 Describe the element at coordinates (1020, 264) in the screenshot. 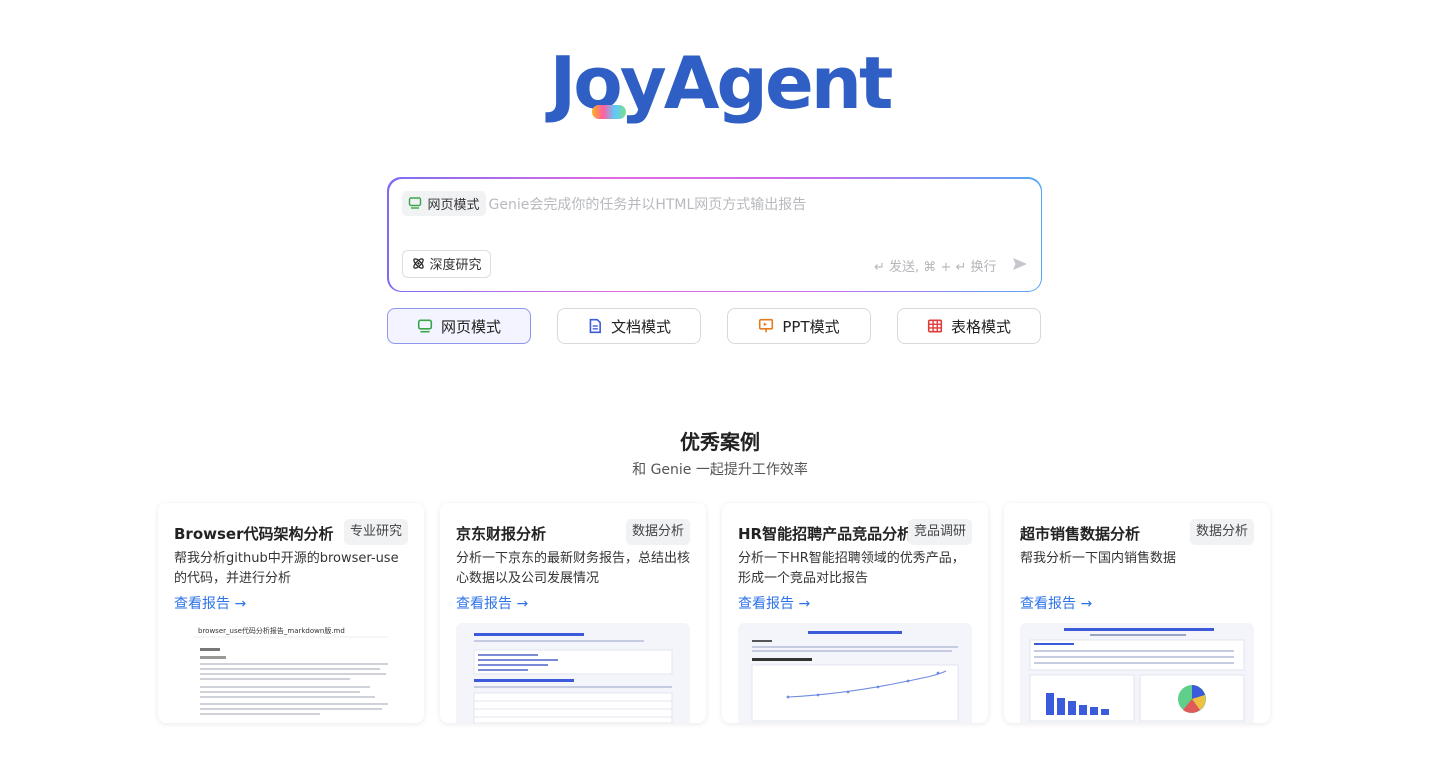

I see `send-icon` at that location.